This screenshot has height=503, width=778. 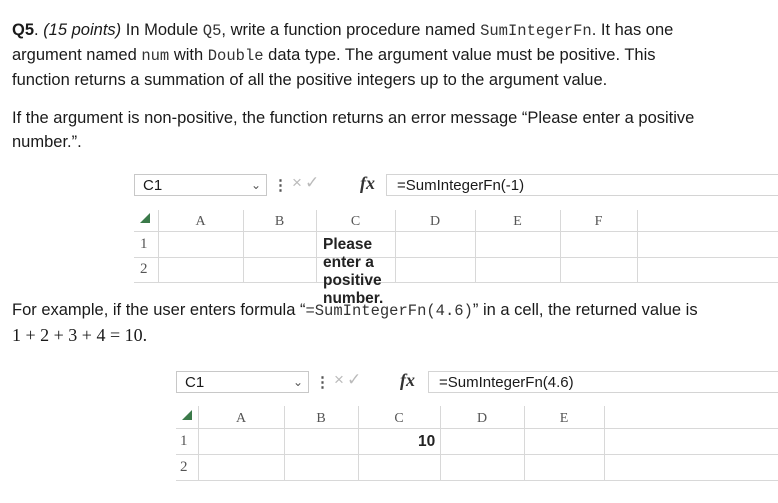 I want to click on error-text: number.”., so click(x=47, y=142).